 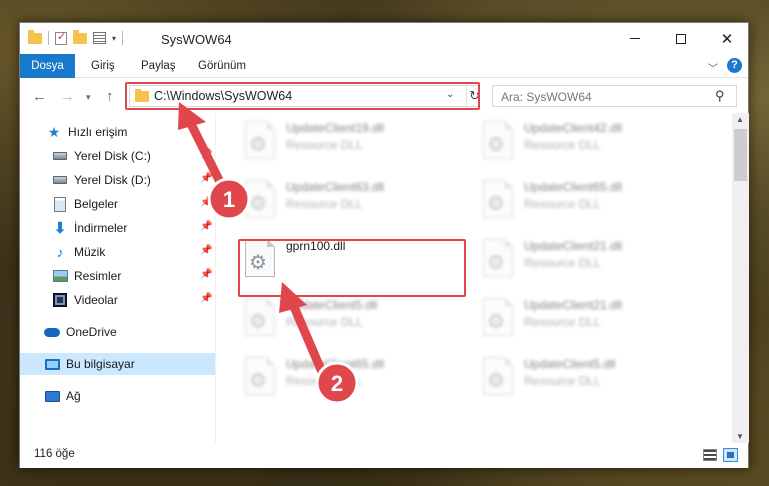 I want to click on search-icon: ⚲, so click(x=720, y=96).